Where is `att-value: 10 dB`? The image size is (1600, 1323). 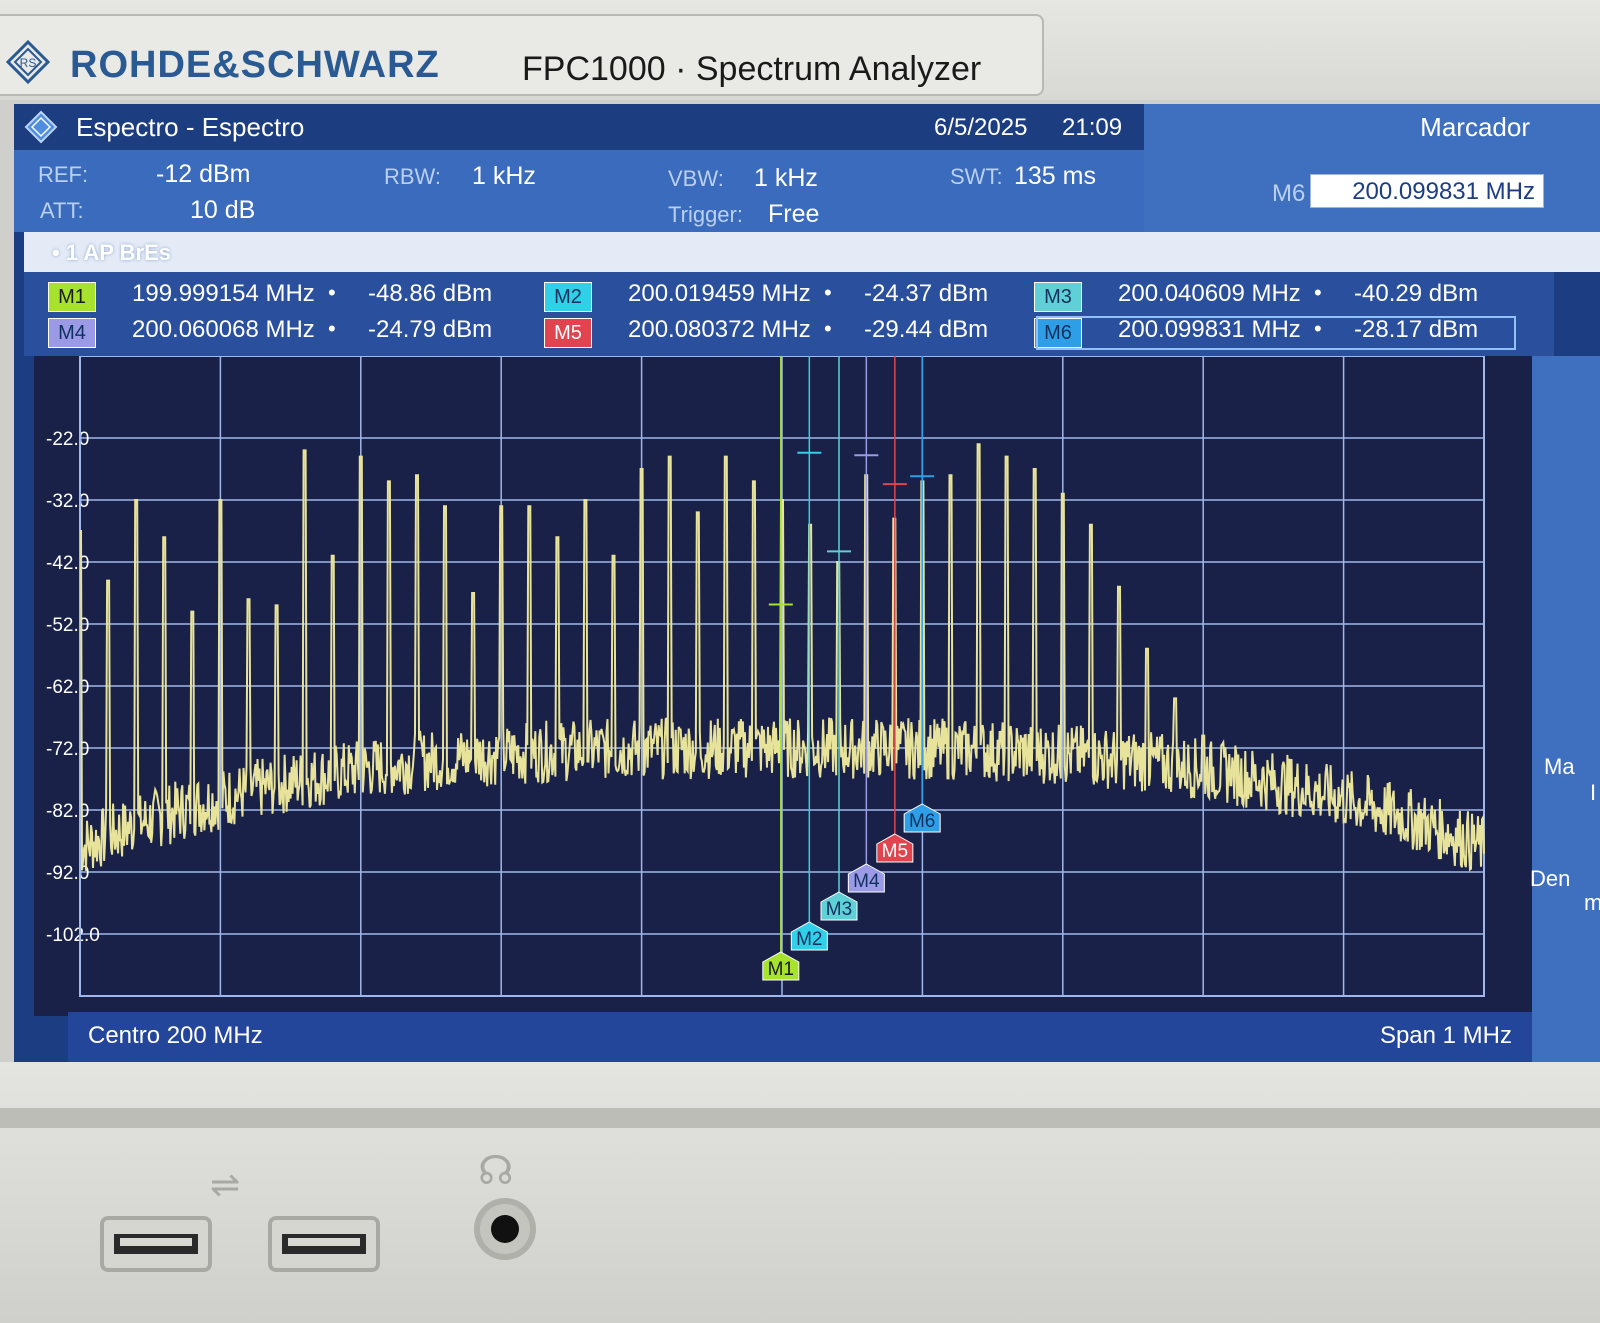
att-value: 10 dB is located at coordinates (222, 210).